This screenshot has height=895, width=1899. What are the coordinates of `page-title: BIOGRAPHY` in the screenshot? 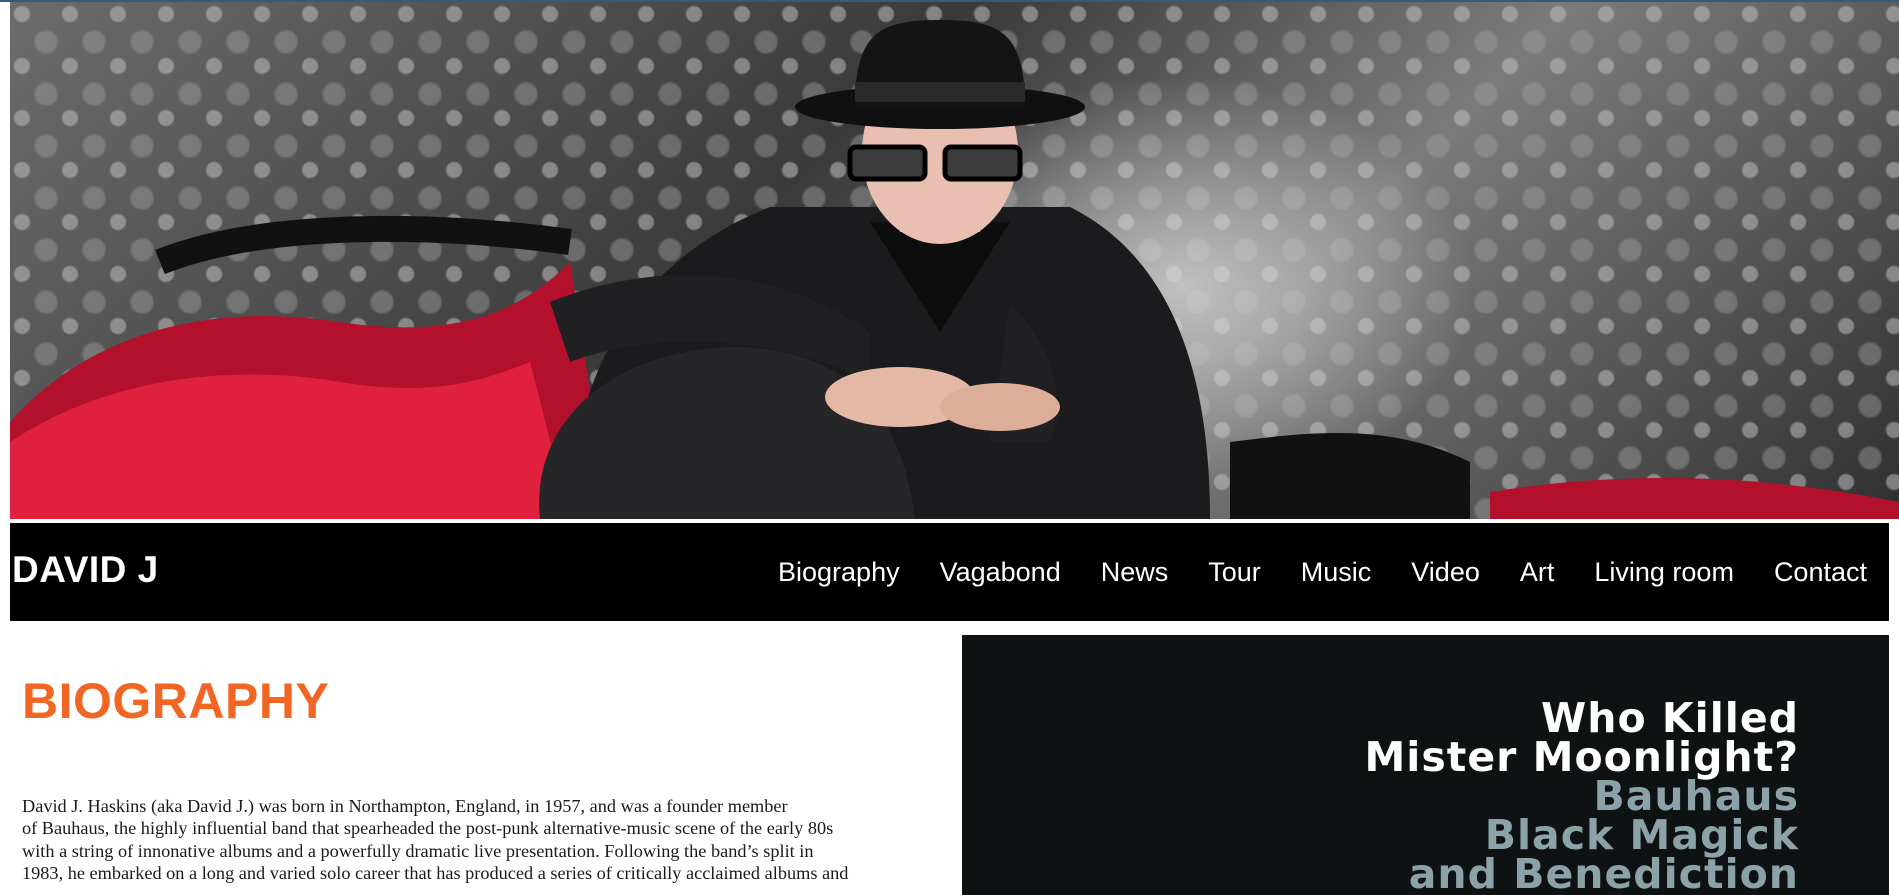 It's located at (176, 701).